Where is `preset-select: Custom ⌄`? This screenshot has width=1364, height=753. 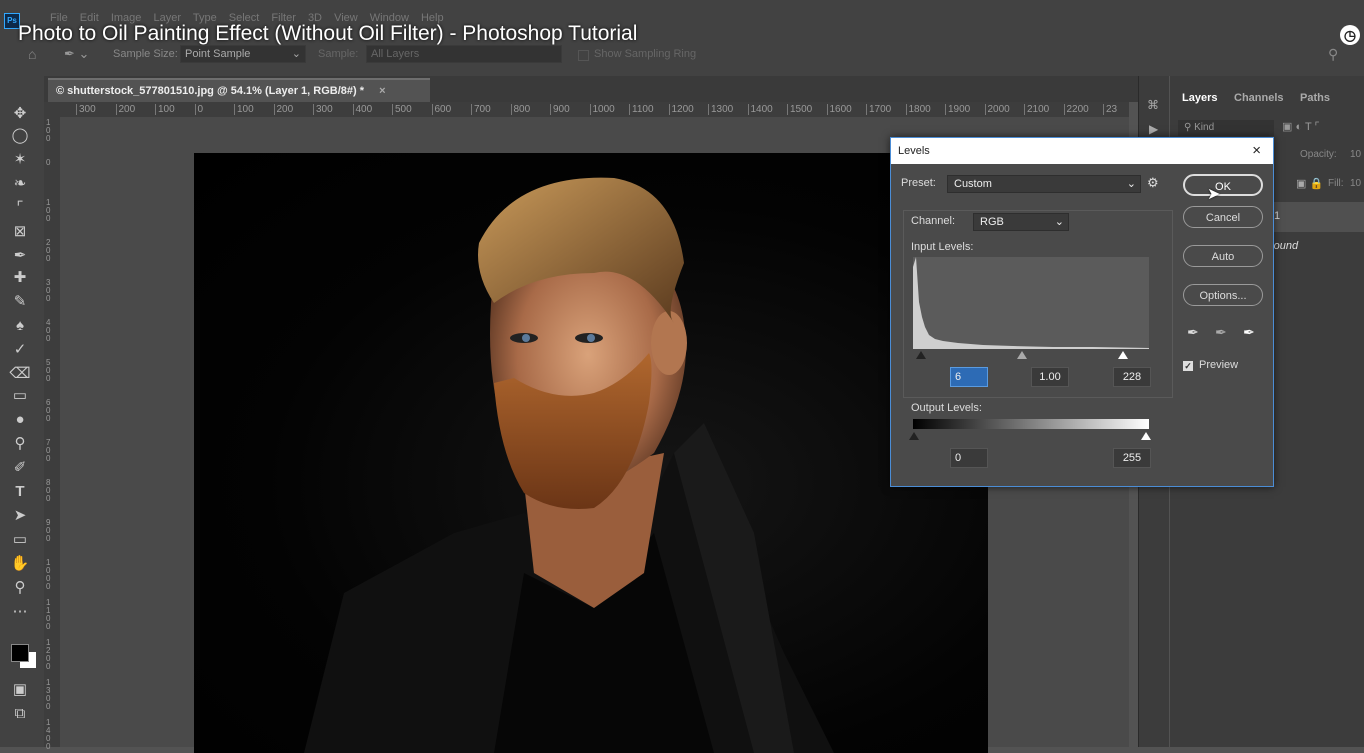
preset-select: Custom ⌄ is located at coordinates (1044, 184).